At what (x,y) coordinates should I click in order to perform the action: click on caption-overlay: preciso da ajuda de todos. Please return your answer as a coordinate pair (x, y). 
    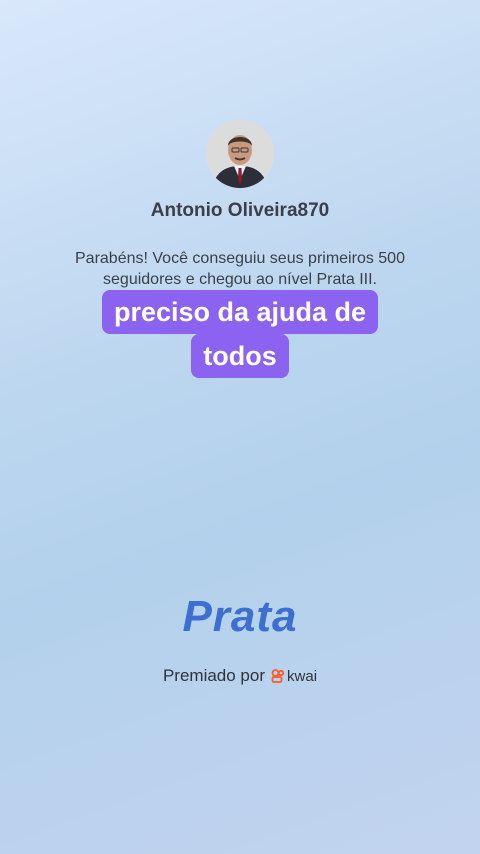
    Looking at the image, I should click on (240, 334).